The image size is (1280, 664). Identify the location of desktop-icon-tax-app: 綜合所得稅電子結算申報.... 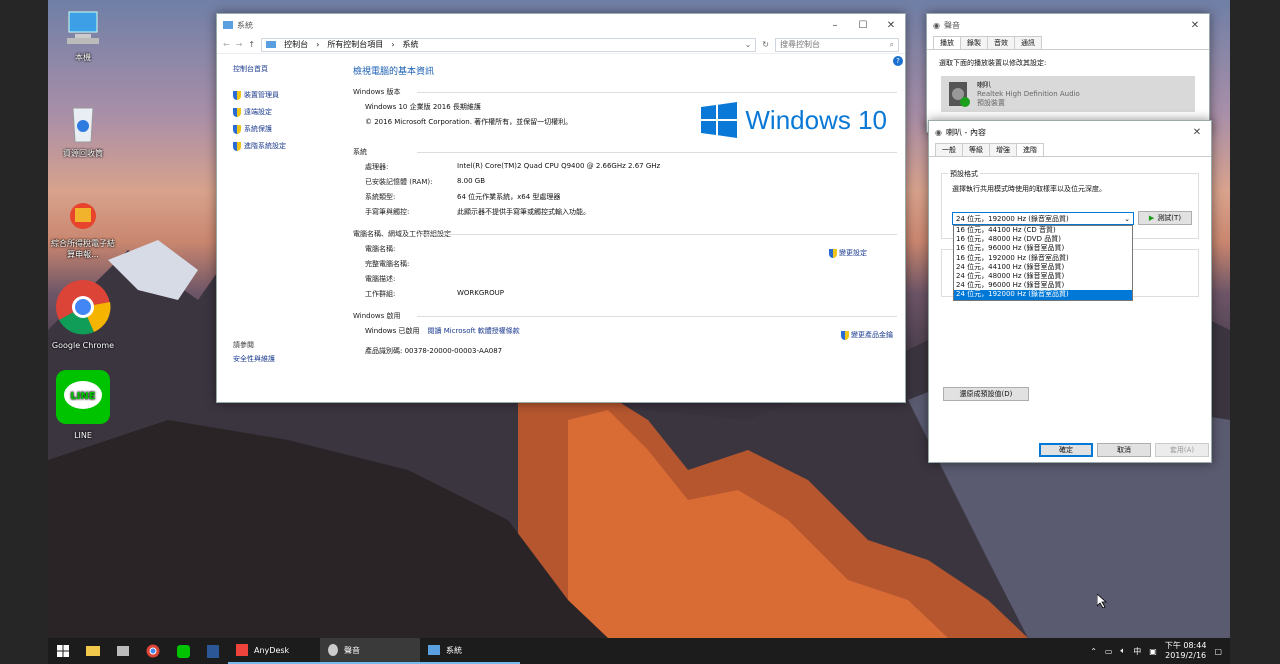
(83, 229).